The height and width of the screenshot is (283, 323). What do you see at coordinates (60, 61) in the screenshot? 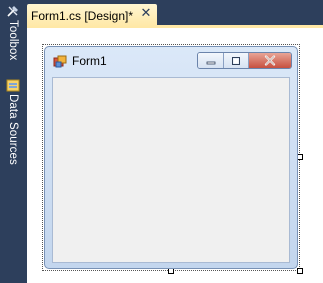
I see `form-icon` at bounding box center [60, 61].